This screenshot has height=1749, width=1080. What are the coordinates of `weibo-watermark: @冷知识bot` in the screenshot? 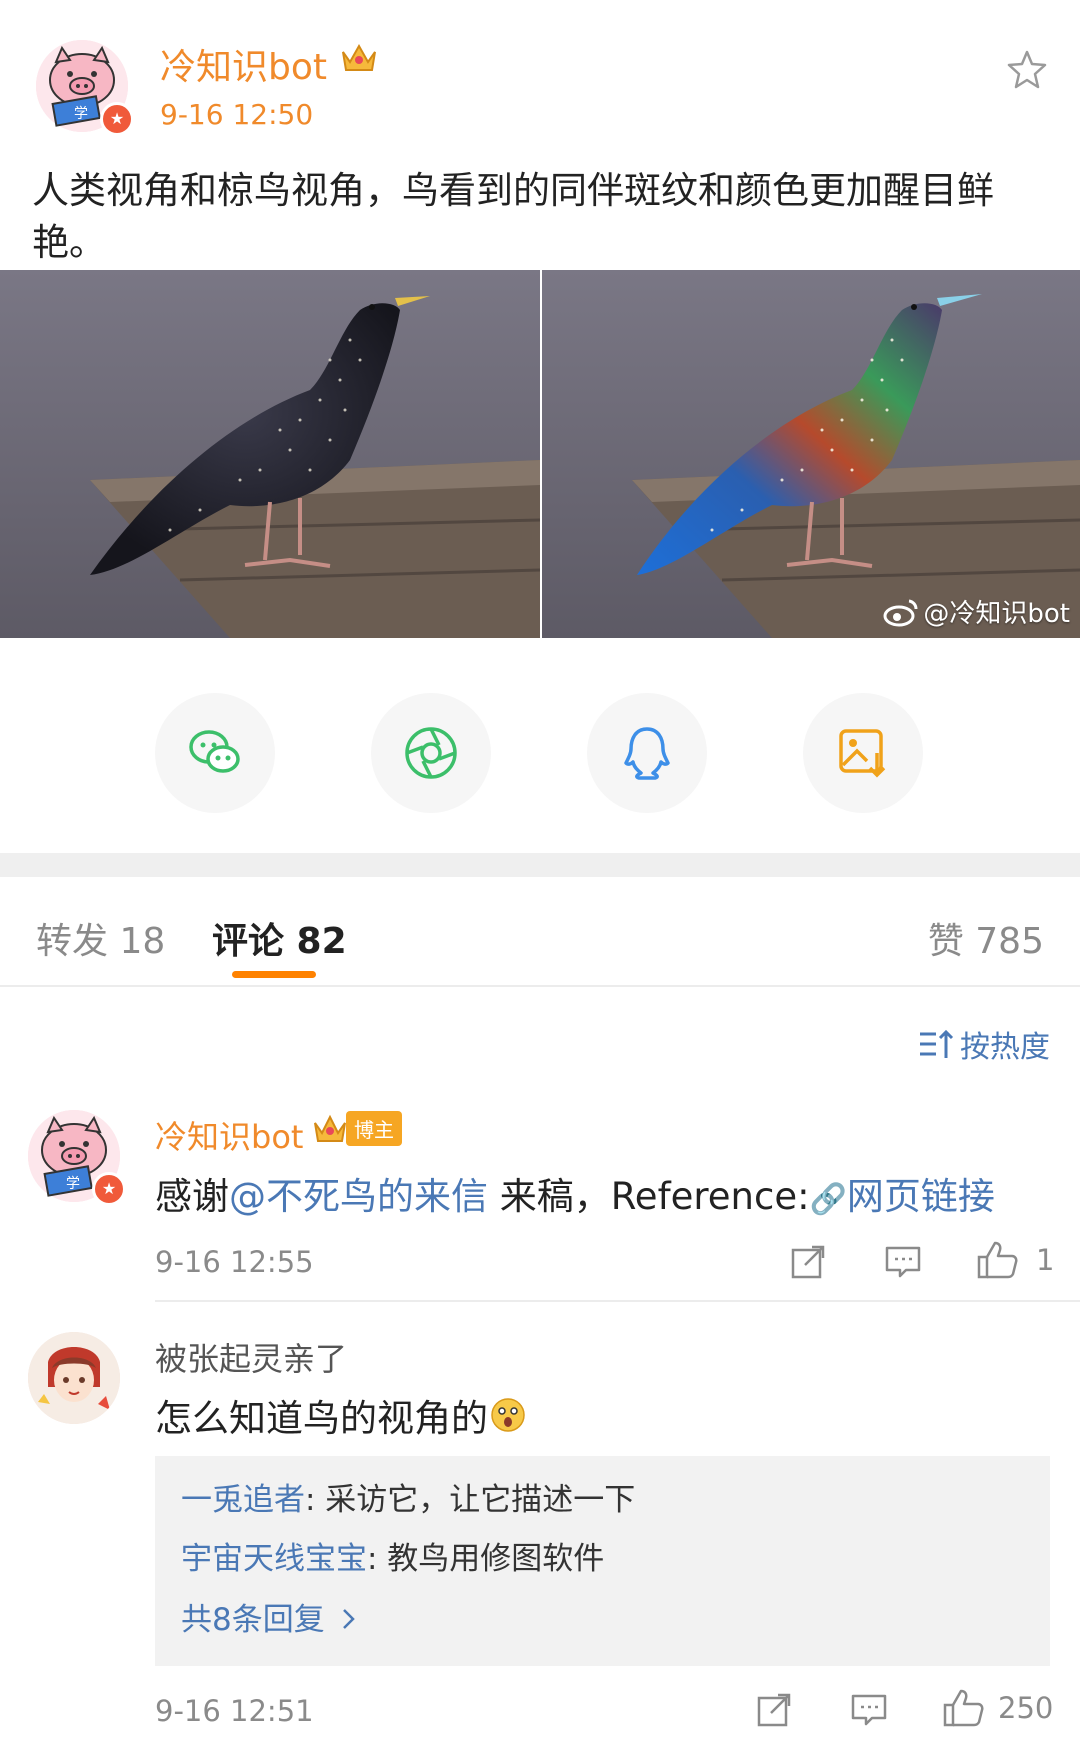 It's located at (976, 611).